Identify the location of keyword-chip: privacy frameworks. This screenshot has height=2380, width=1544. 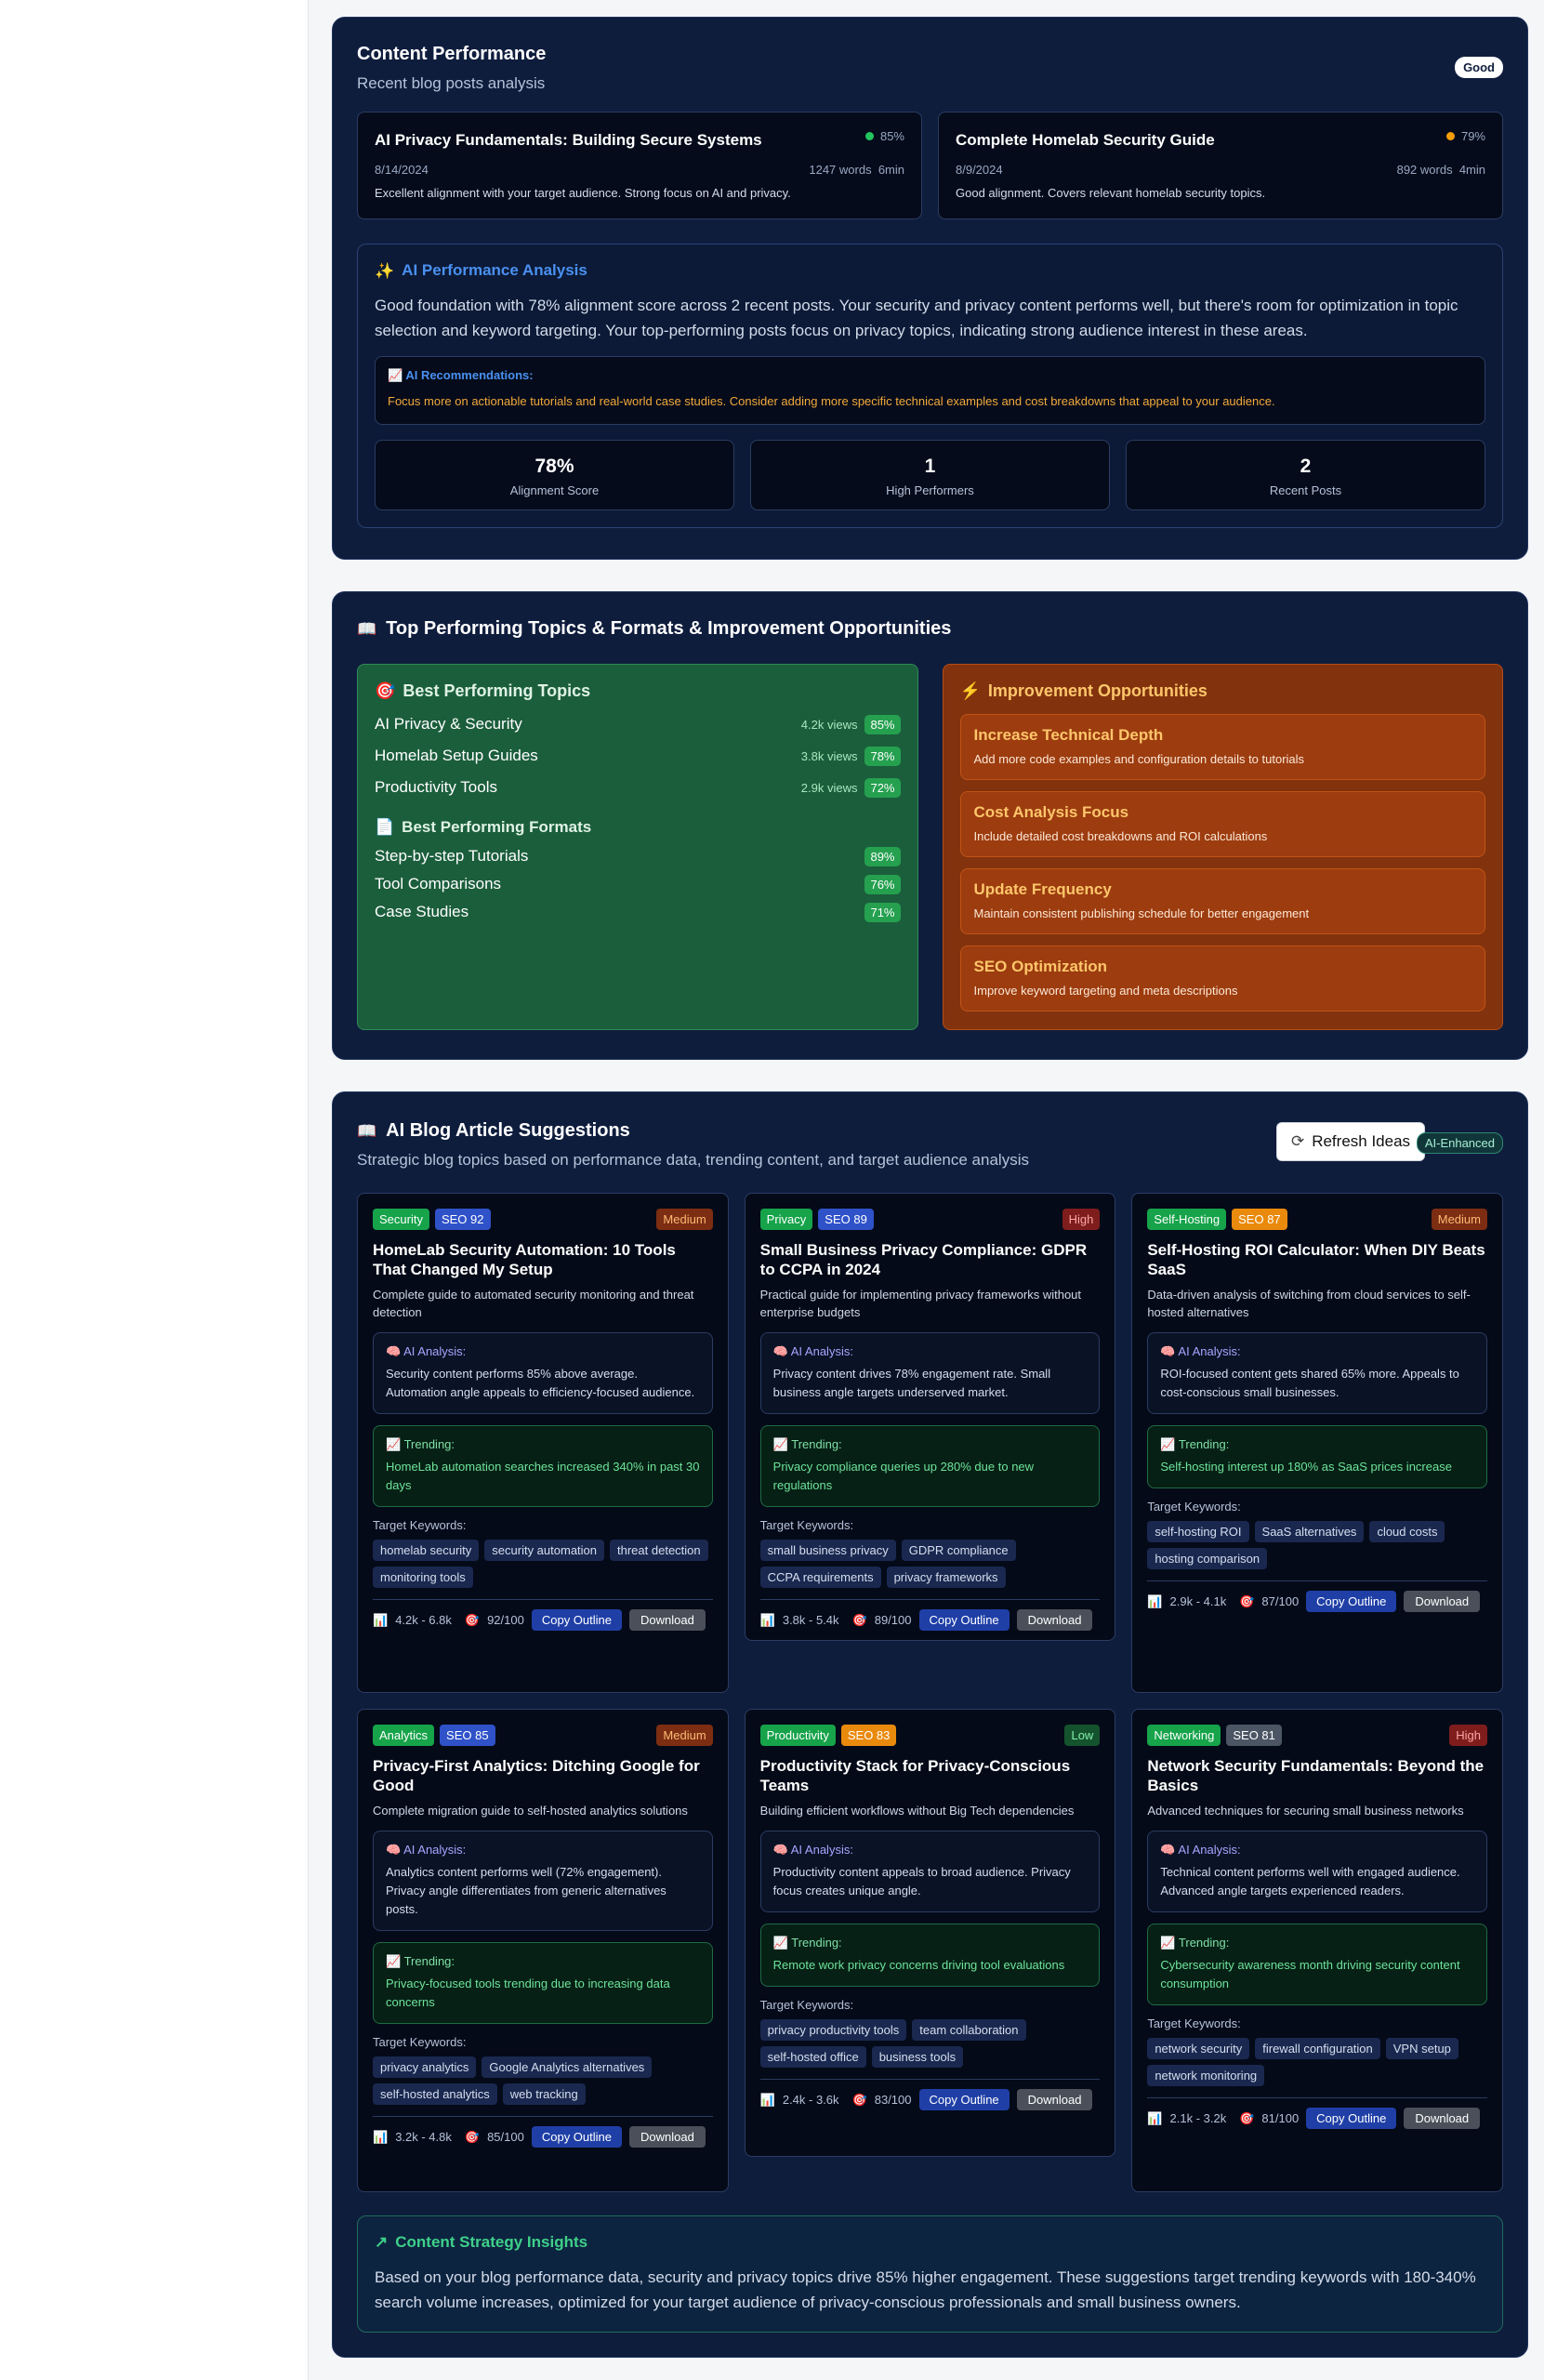
(946, 1577).